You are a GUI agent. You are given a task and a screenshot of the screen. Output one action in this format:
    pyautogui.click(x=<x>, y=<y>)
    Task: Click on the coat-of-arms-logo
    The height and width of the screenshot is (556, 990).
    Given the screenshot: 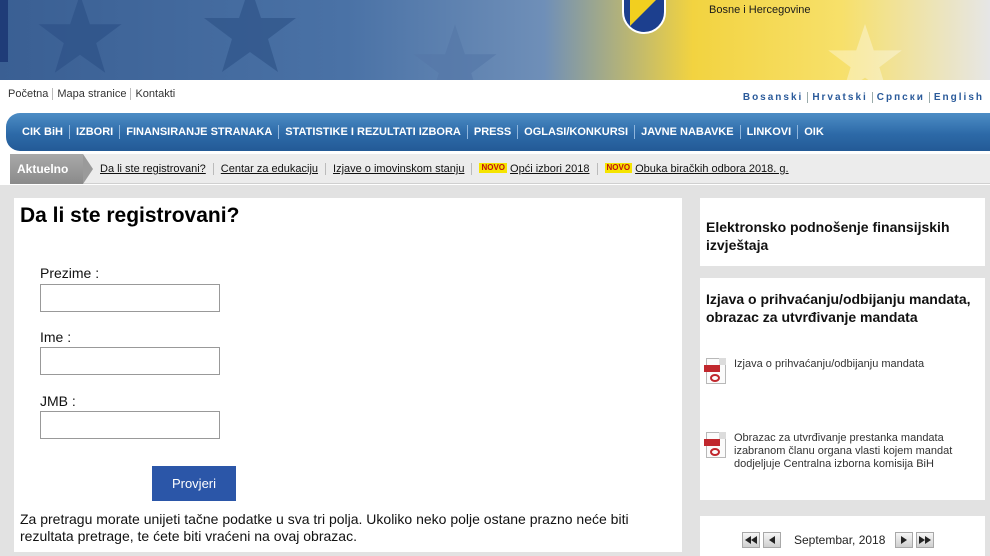 What is the action you would take?
    pyautogui.click(x=644, y=17)
    